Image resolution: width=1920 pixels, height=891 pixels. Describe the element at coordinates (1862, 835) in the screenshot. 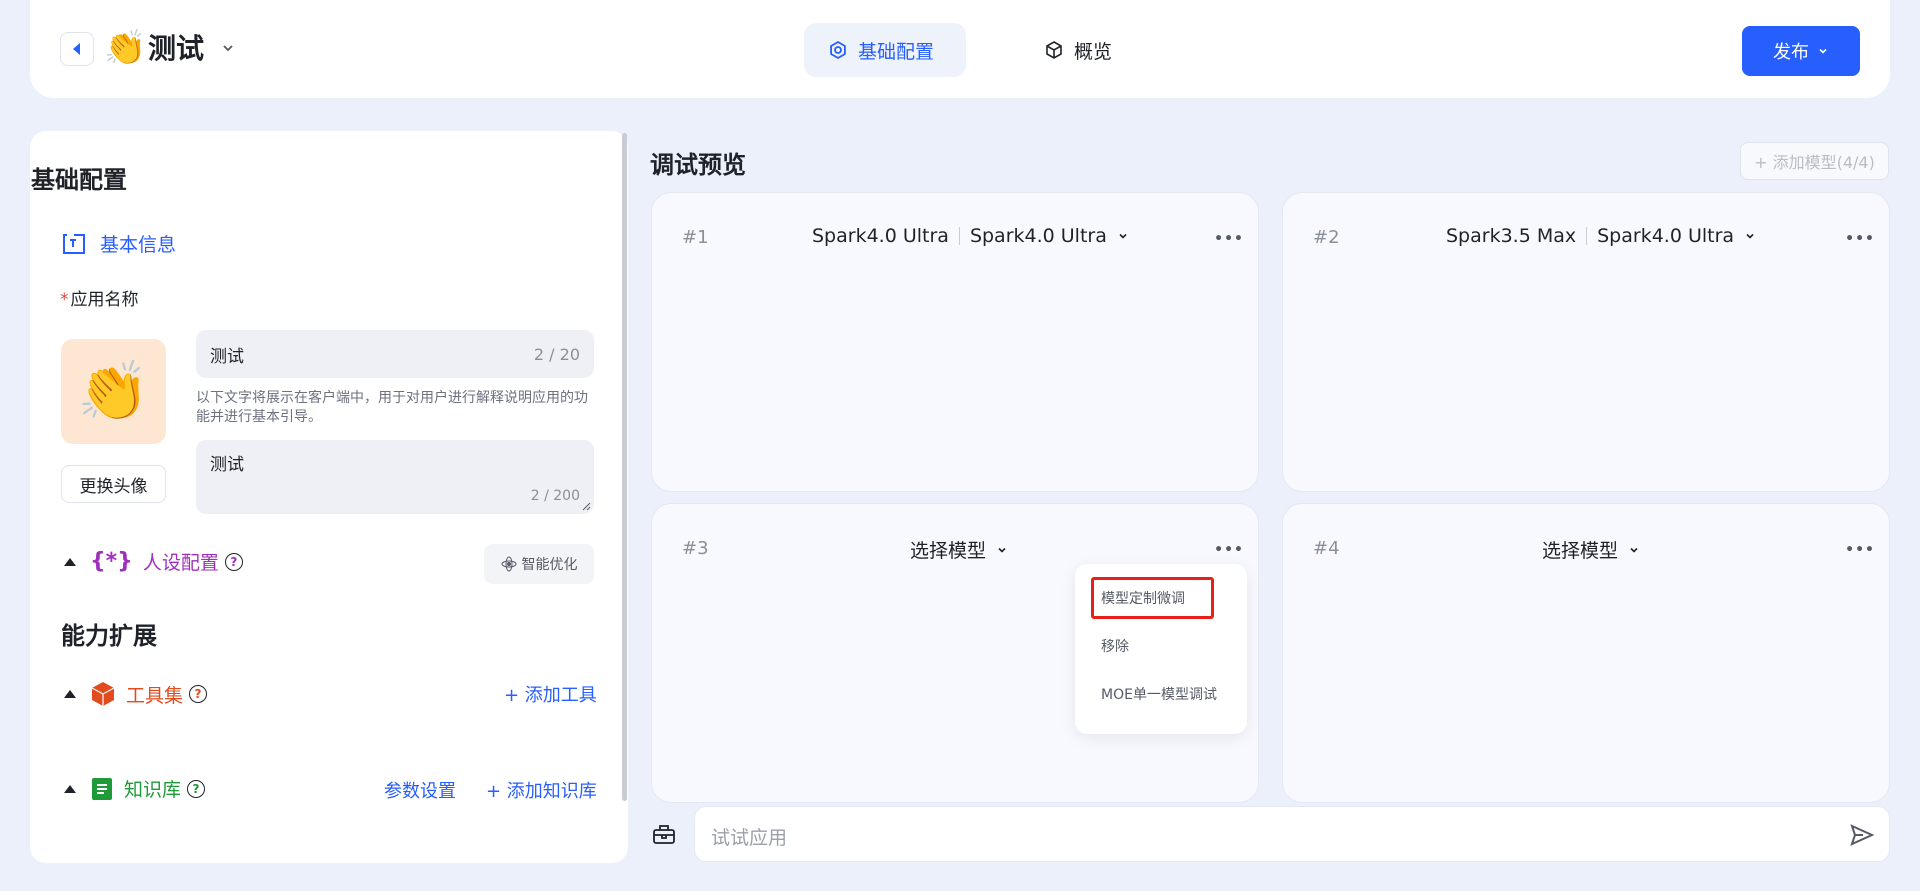

I see `send-icon` at that location.